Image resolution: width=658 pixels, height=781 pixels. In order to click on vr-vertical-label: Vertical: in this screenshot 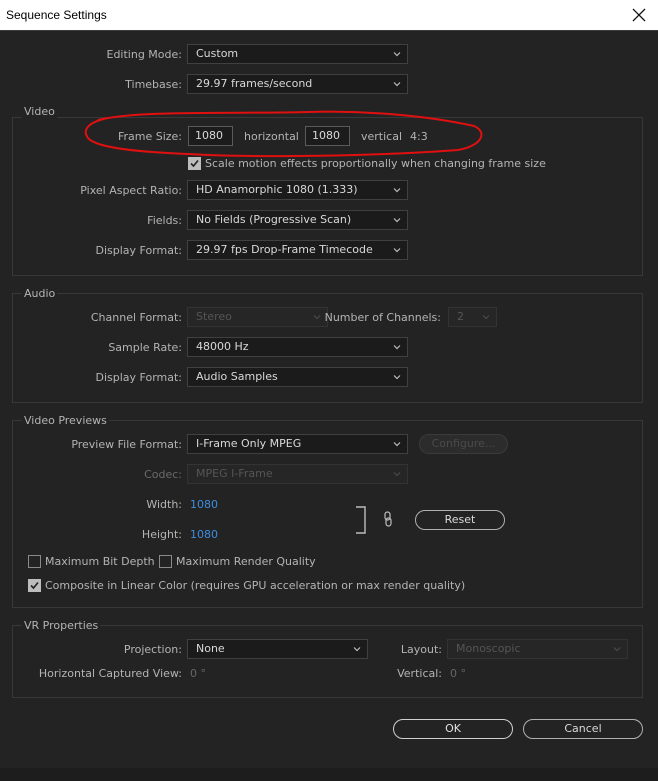, I will do `click(419, 673)`.